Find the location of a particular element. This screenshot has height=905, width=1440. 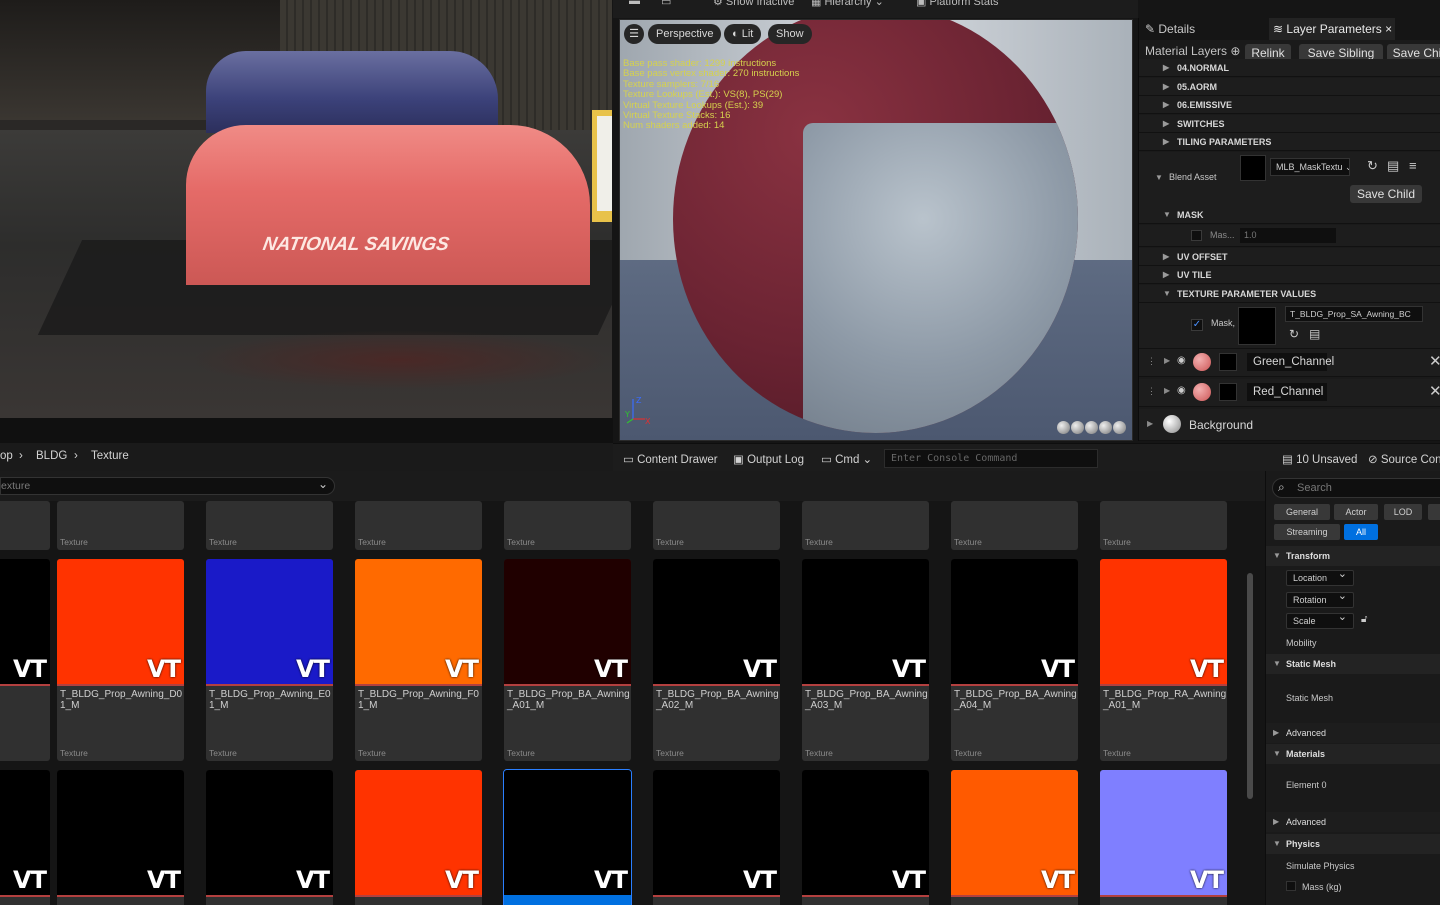

asset-tile: VT T_BLDG_Prop_Awning_D01_M Texture is located at coordinates (120, 660).